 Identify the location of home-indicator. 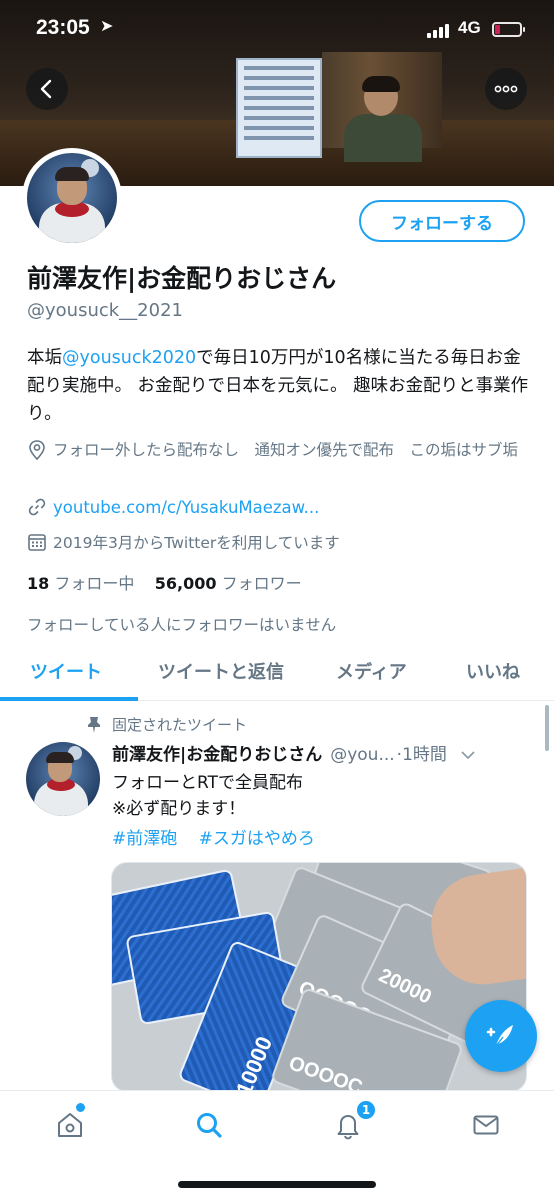
(277, 1184).